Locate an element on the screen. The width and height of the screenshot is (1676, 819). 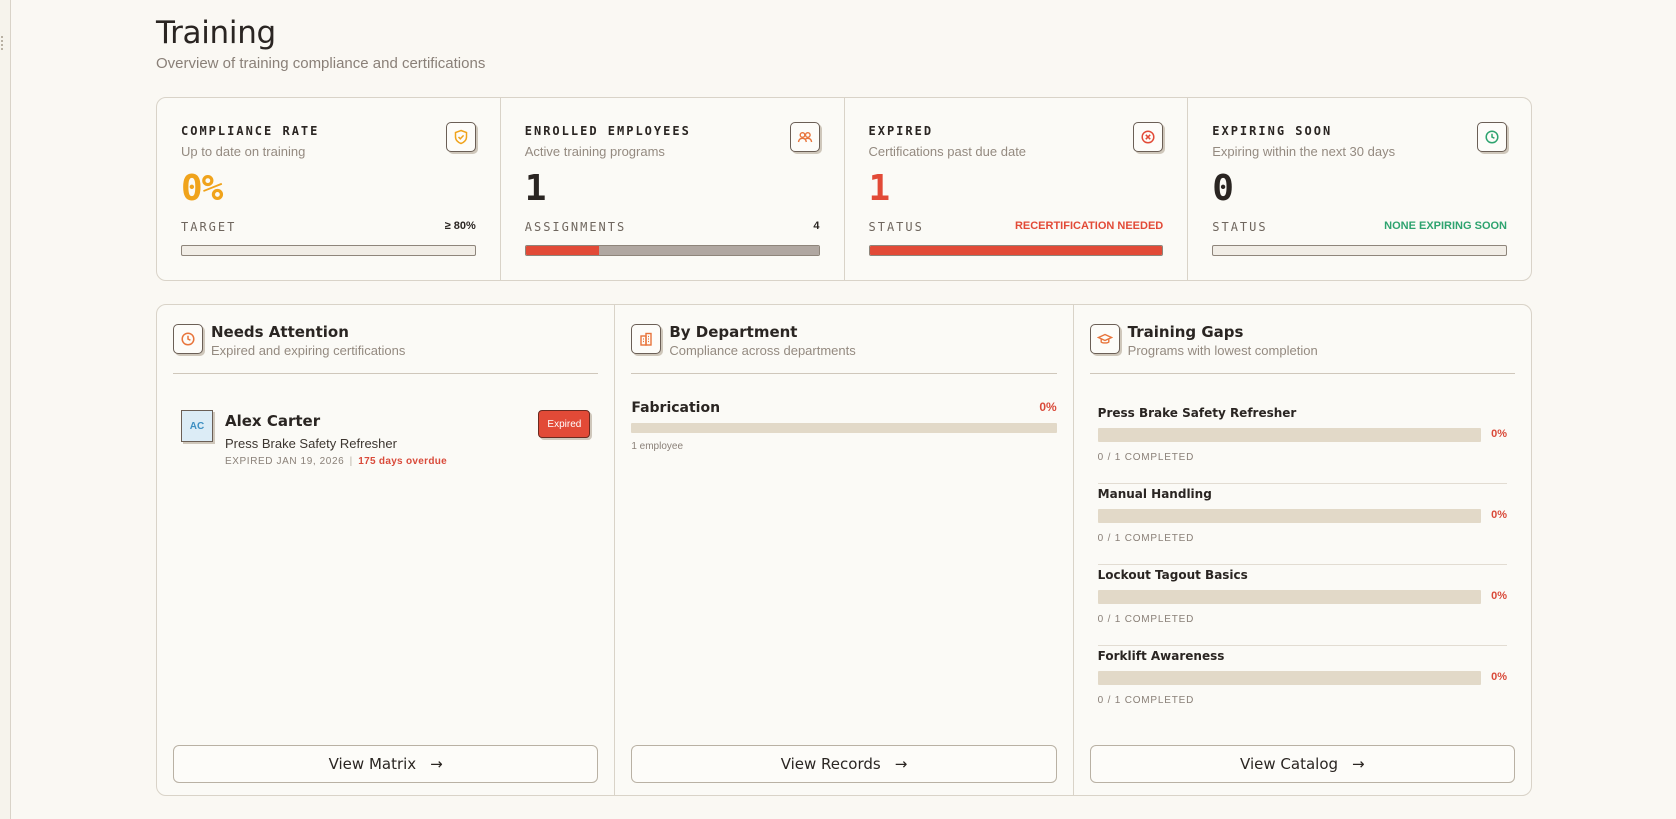
stat-label: EXPIRED is located at coordinates (901, 131).